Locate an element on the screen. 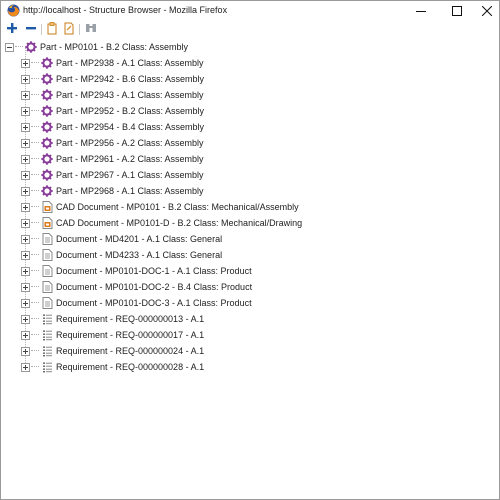  expand-all-button is located at coordinates (12, 29).